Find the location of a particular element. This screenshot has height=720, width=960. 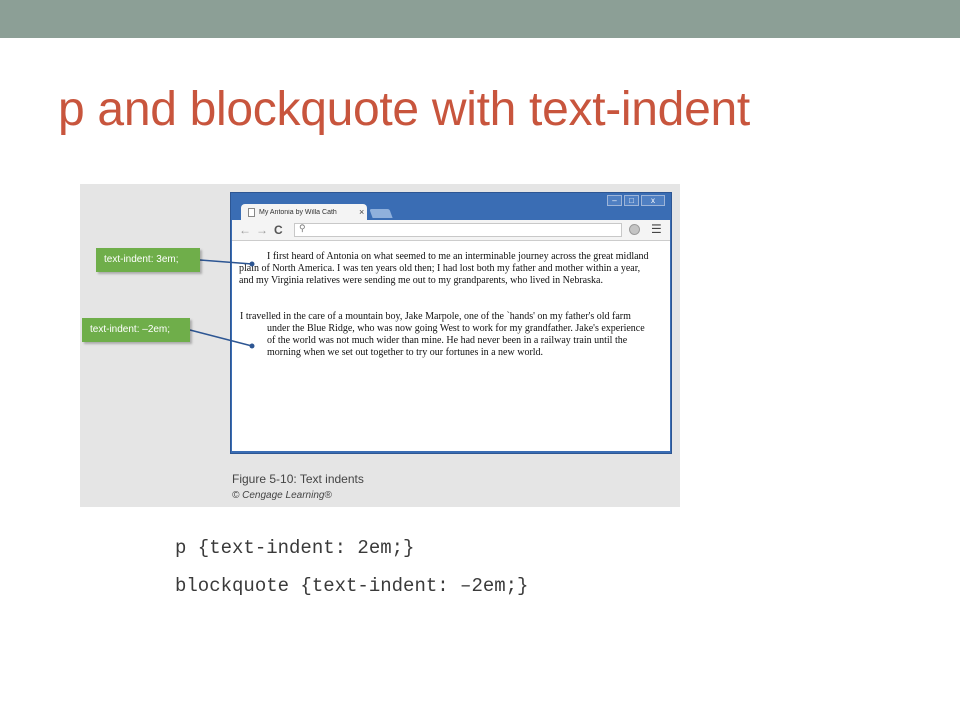

leader-dot-paragraph is located at coordinates (252, 264).